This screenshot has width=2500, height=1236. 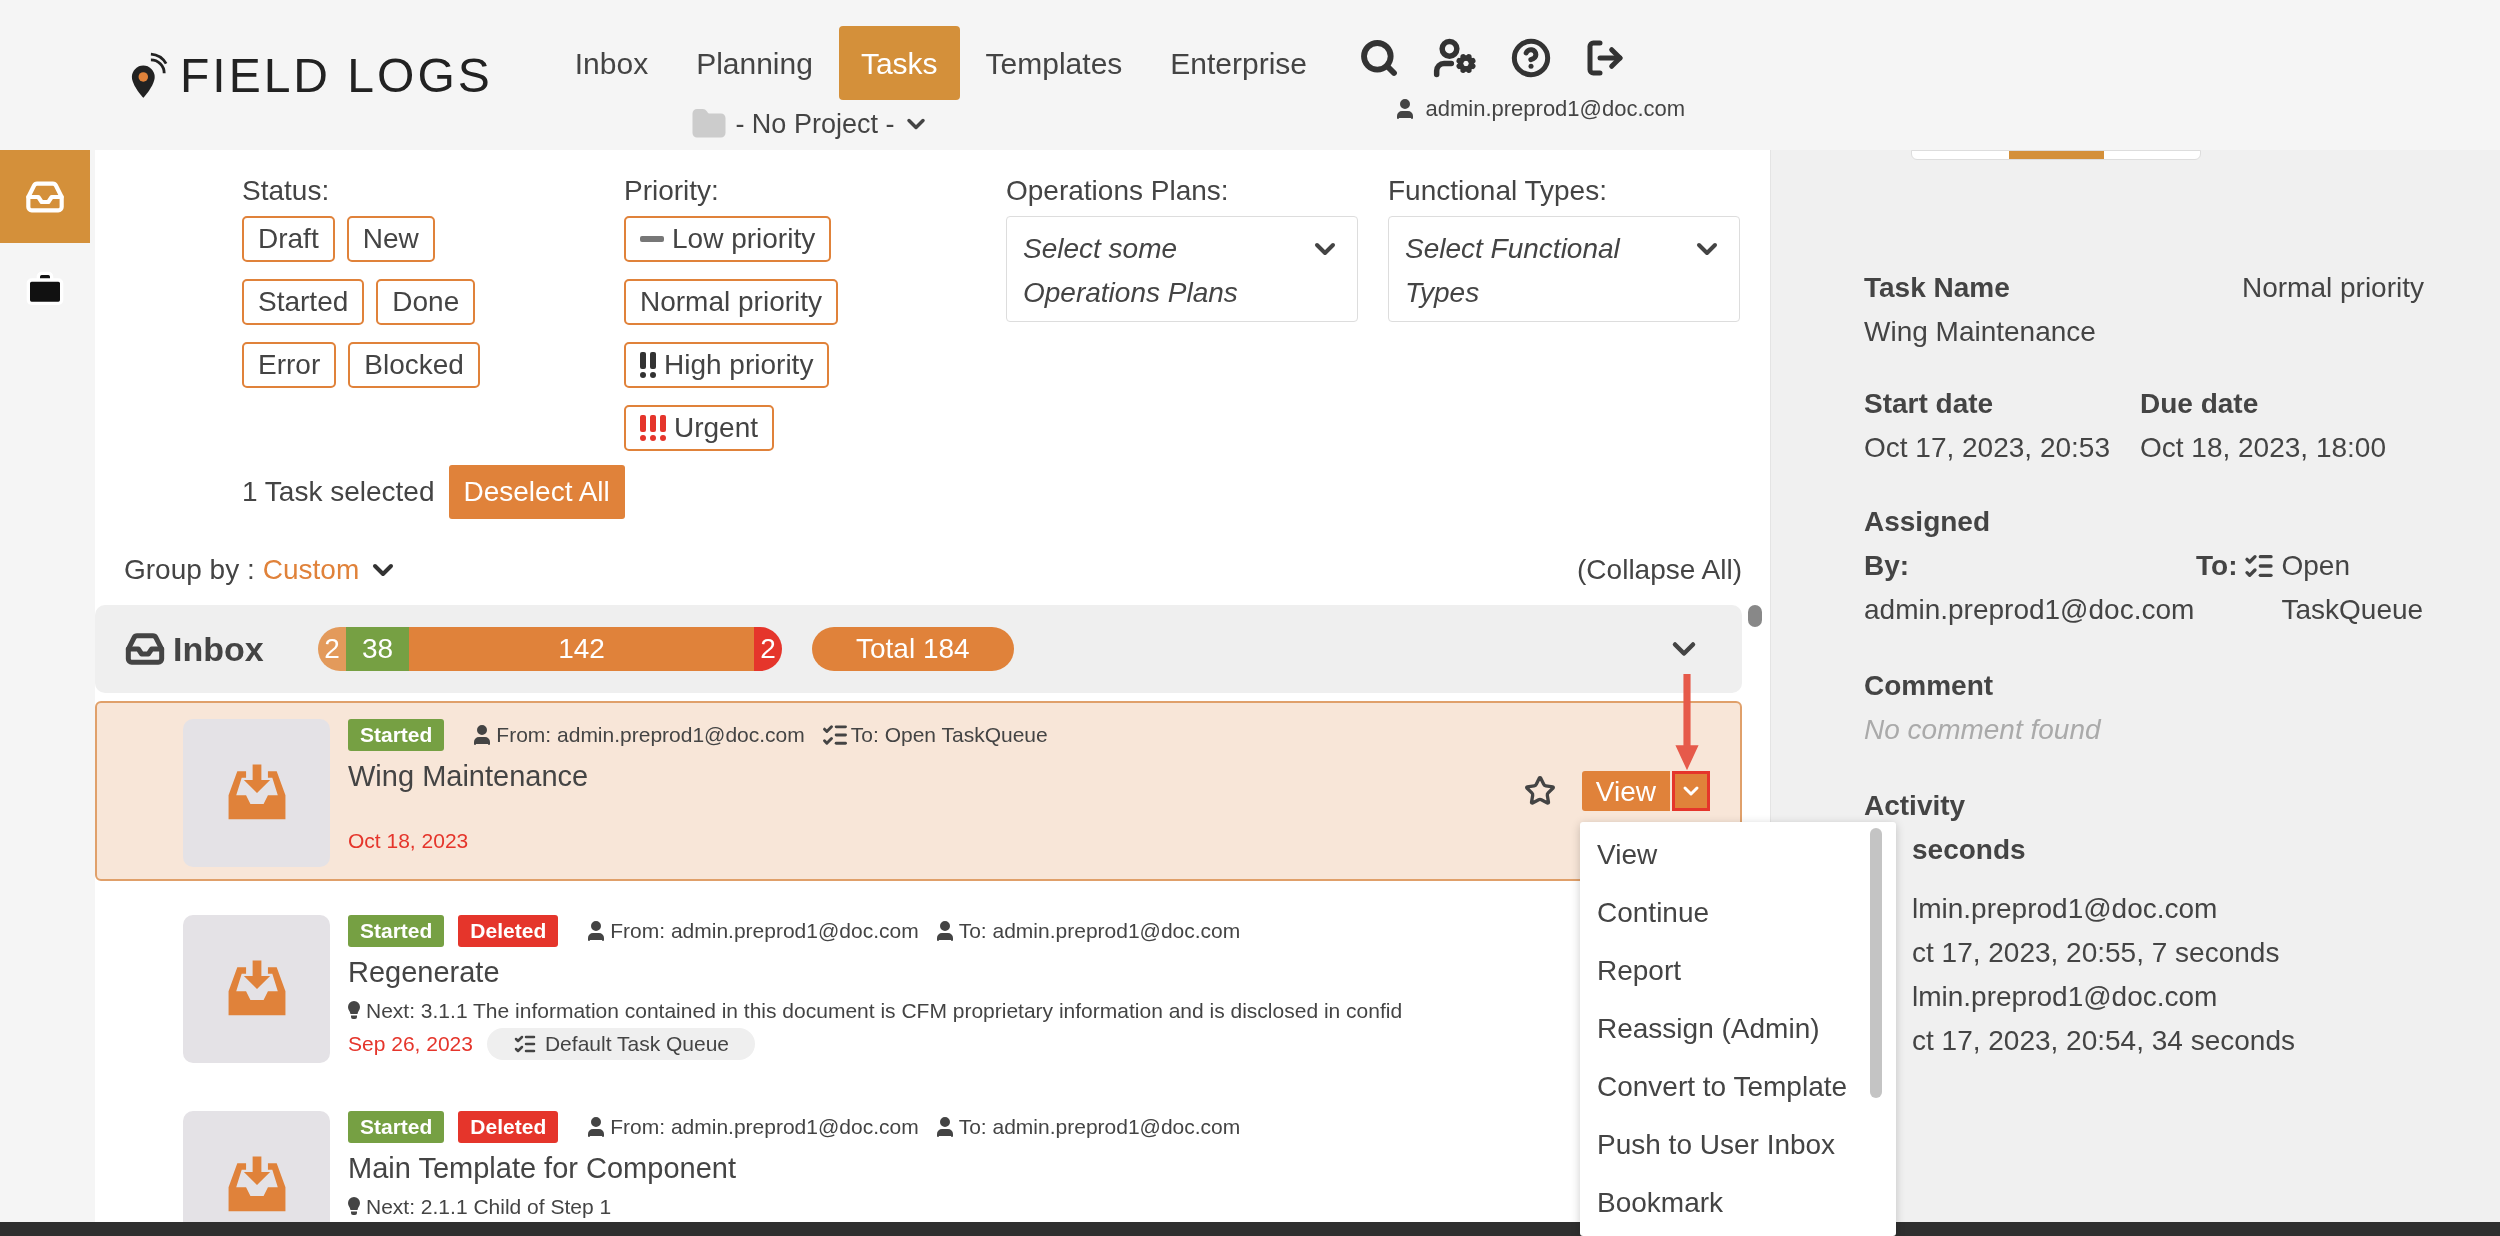 What do you see at coordinates (1929, 686) in the screenshot?
I see `field-label: Comment` at bounding box center [1929, 686].